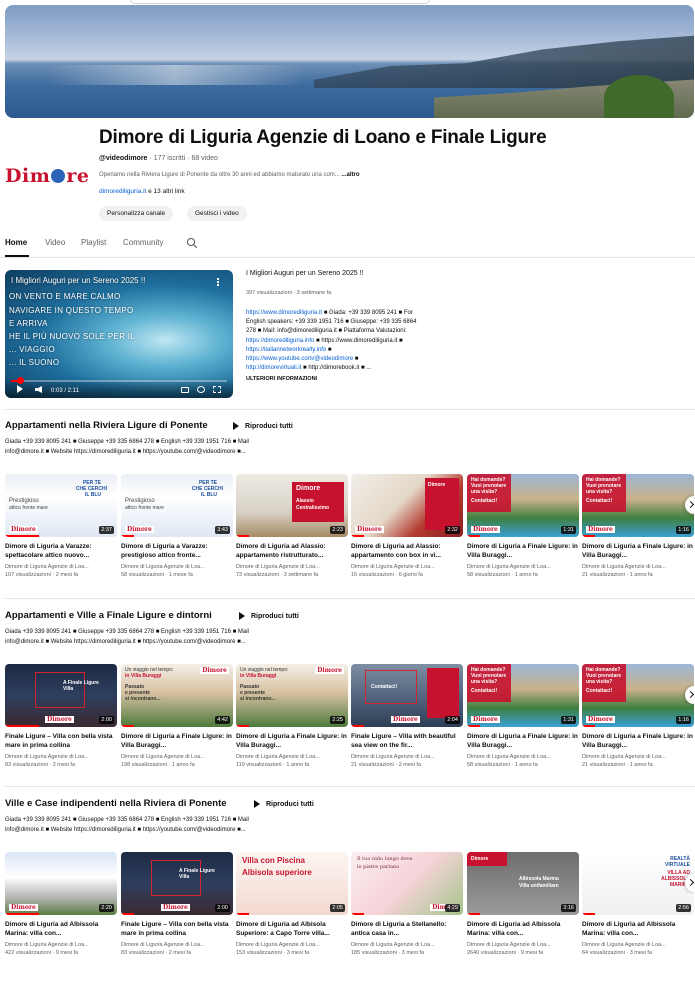  I want to click on description-link: https://italiannetworkrealty.info, so click(286, 350).